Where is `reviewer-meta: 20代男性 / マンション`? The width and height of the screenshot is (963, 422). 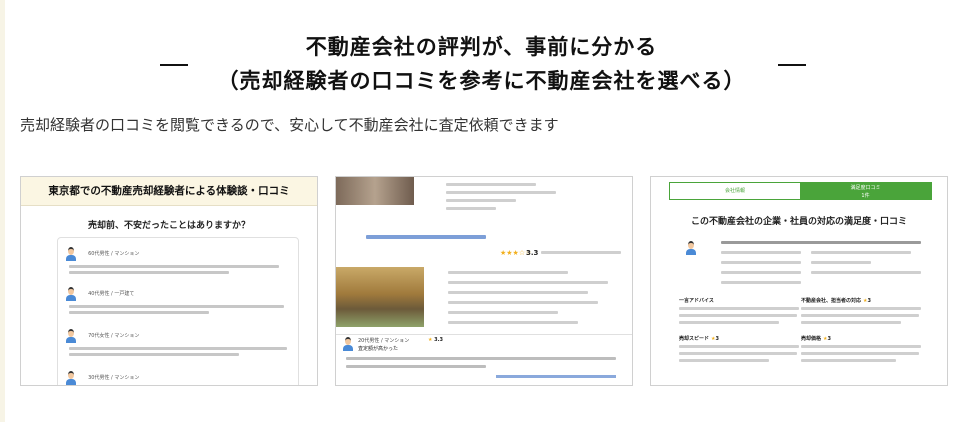 reviewer-meta: 20代男性 / マンション is located at coordinates (384, 341).